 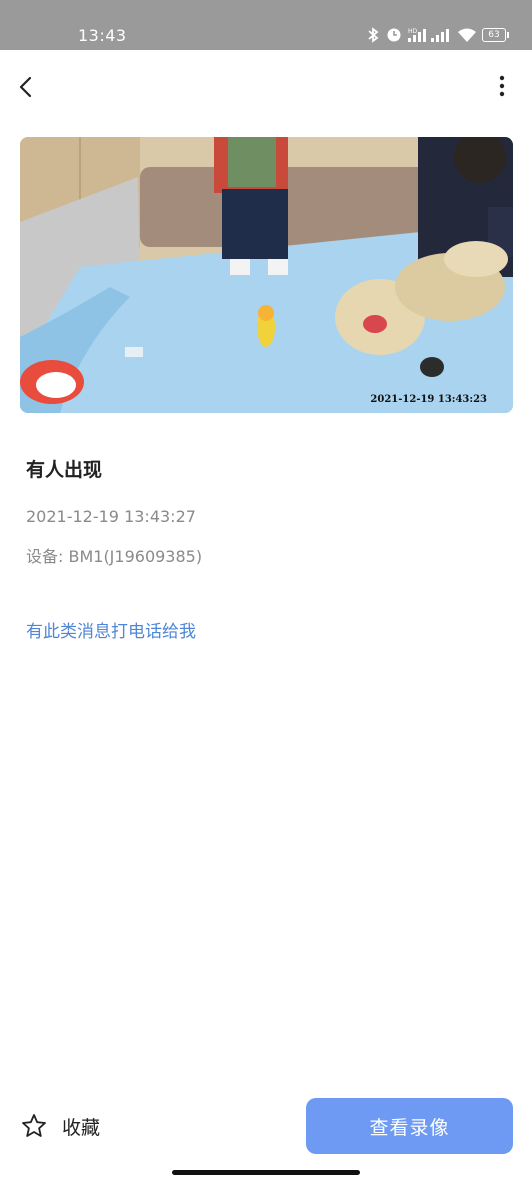 I want to click on event-datetime: 2021-12-19 13:43:27, so click(x=111, y=516).